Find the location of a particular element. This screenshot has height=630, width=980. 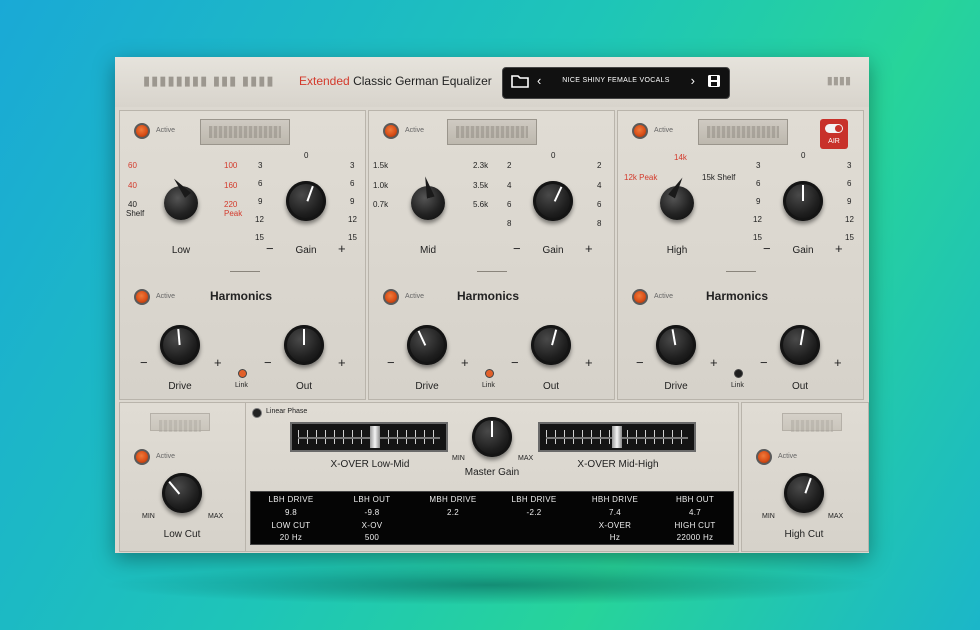

low-freq-40: 40 is located at coordinates (132, 204).